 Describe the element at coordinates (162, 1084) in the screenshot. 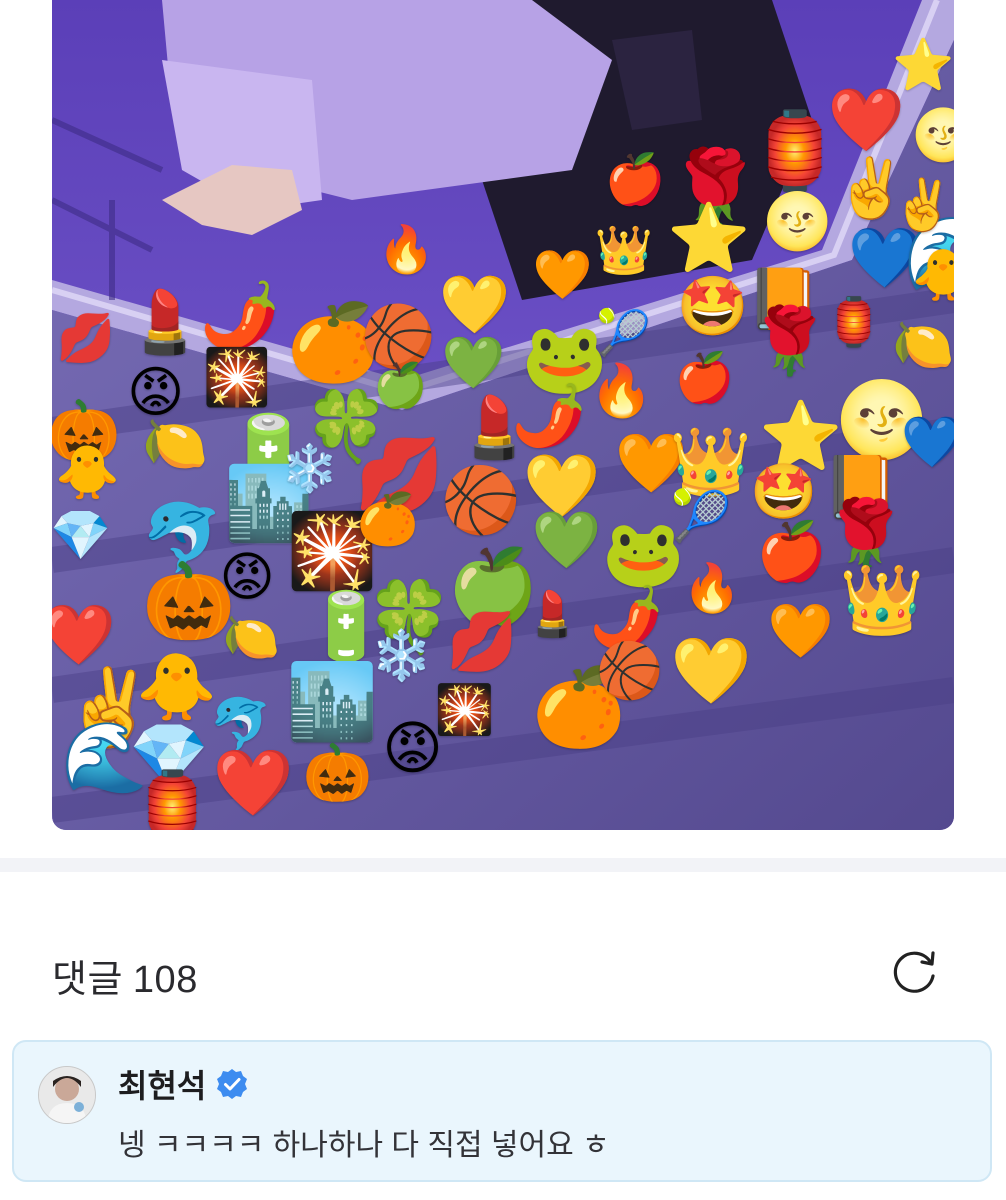

I see `comment-author-name: 최현석` at that location.